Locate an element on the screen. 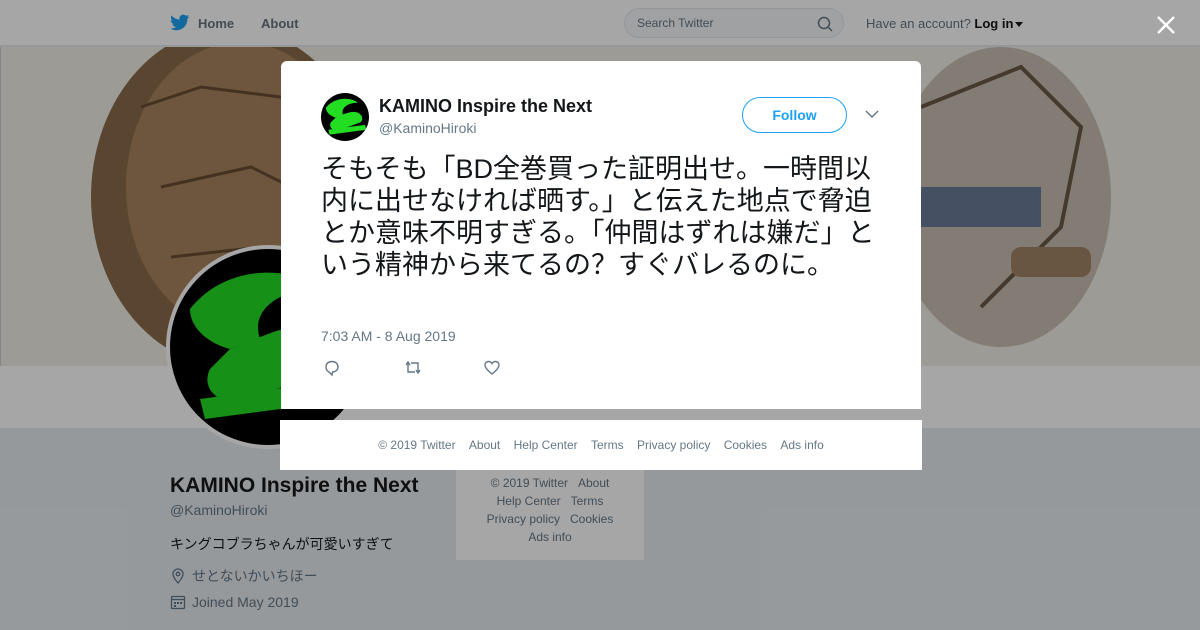 The image size is (1200, 630). modal-footer-privacy-link: Privacy policy is located at coordinates (673, 445).